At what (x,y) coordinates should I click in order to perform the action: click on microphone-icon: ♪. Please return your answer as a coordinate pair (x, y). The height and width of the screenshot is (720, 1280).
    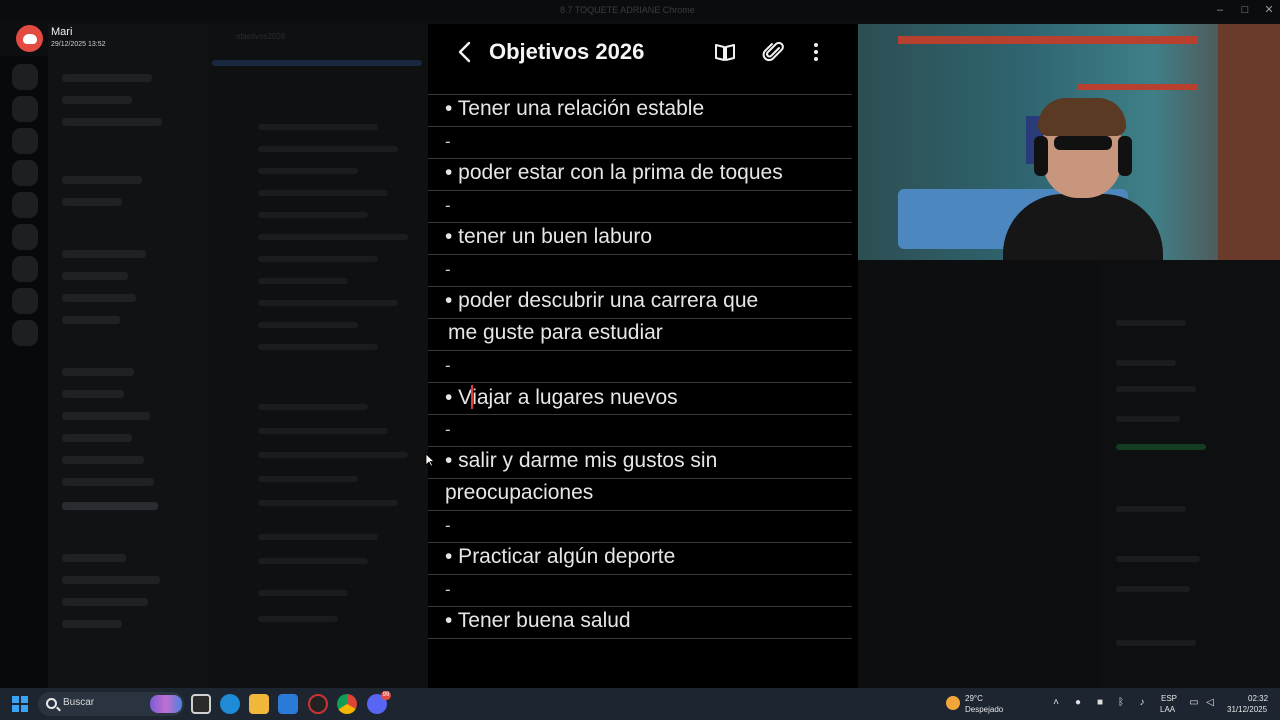
    Looking at the image, I should click on (1142, 703).